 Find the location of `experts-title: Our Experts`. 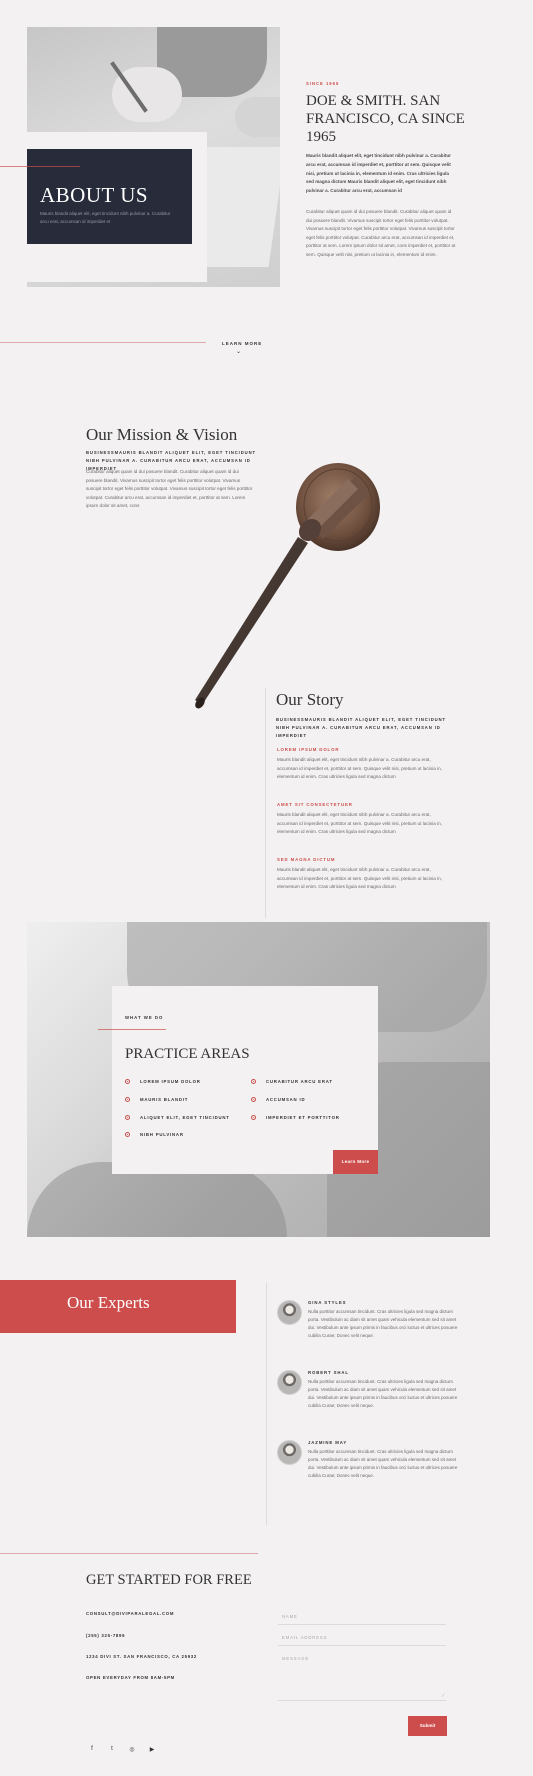

experts-title: Our Experts is located at coordinates (108, 1302).